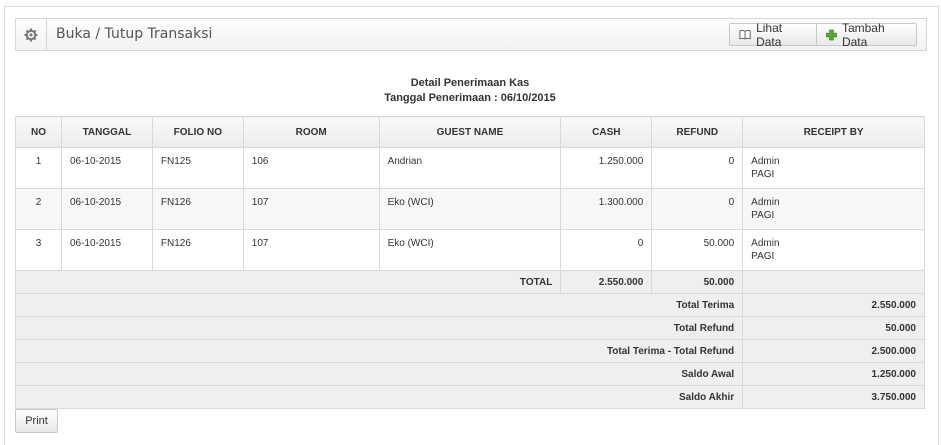 This screenshot has height=445, width=941. I want to click on summary-row: Total Refund 50.000, so click(469, 328).